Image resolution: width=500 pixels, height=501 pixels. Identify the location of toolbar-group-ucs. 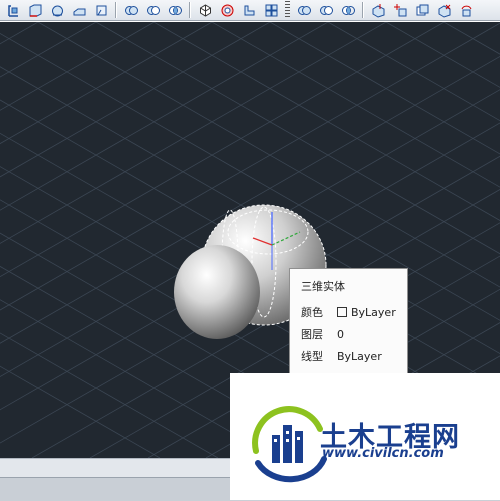
(57, 10).